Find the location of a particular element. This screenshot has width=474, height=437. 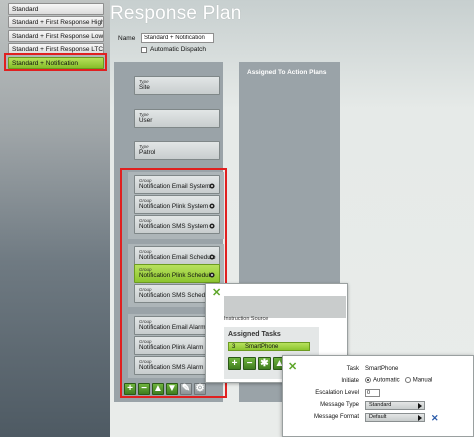

arrow-down-icon: ▼ is located at coordinates (172, 388).